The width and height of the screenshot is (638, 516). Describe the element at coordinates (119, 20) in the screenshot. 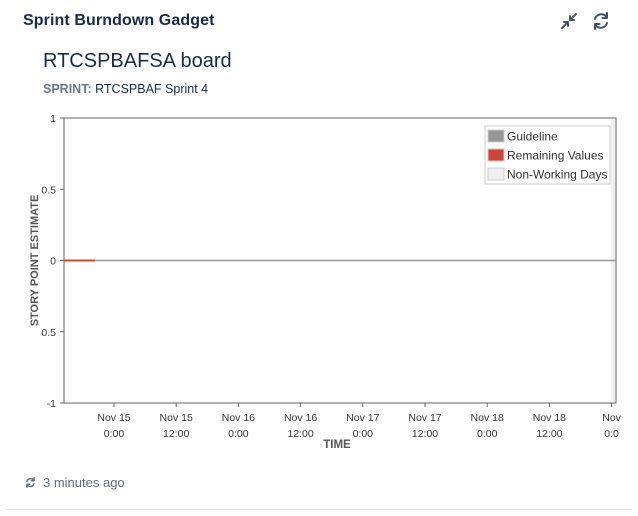

I see `gadget-title: Sprint Burndown Gadget` at that location.